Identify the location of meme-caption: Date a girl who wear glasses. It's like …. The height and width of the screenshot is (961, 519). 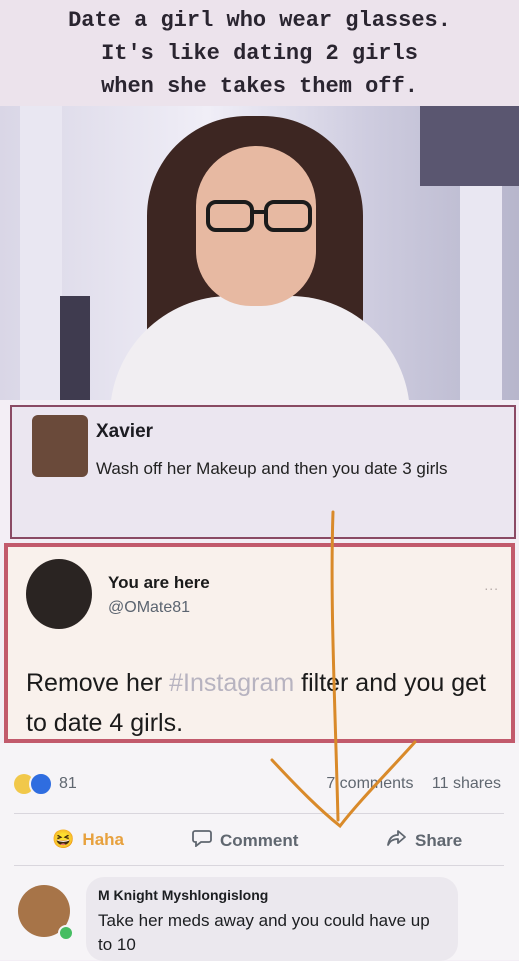
(259, 53).